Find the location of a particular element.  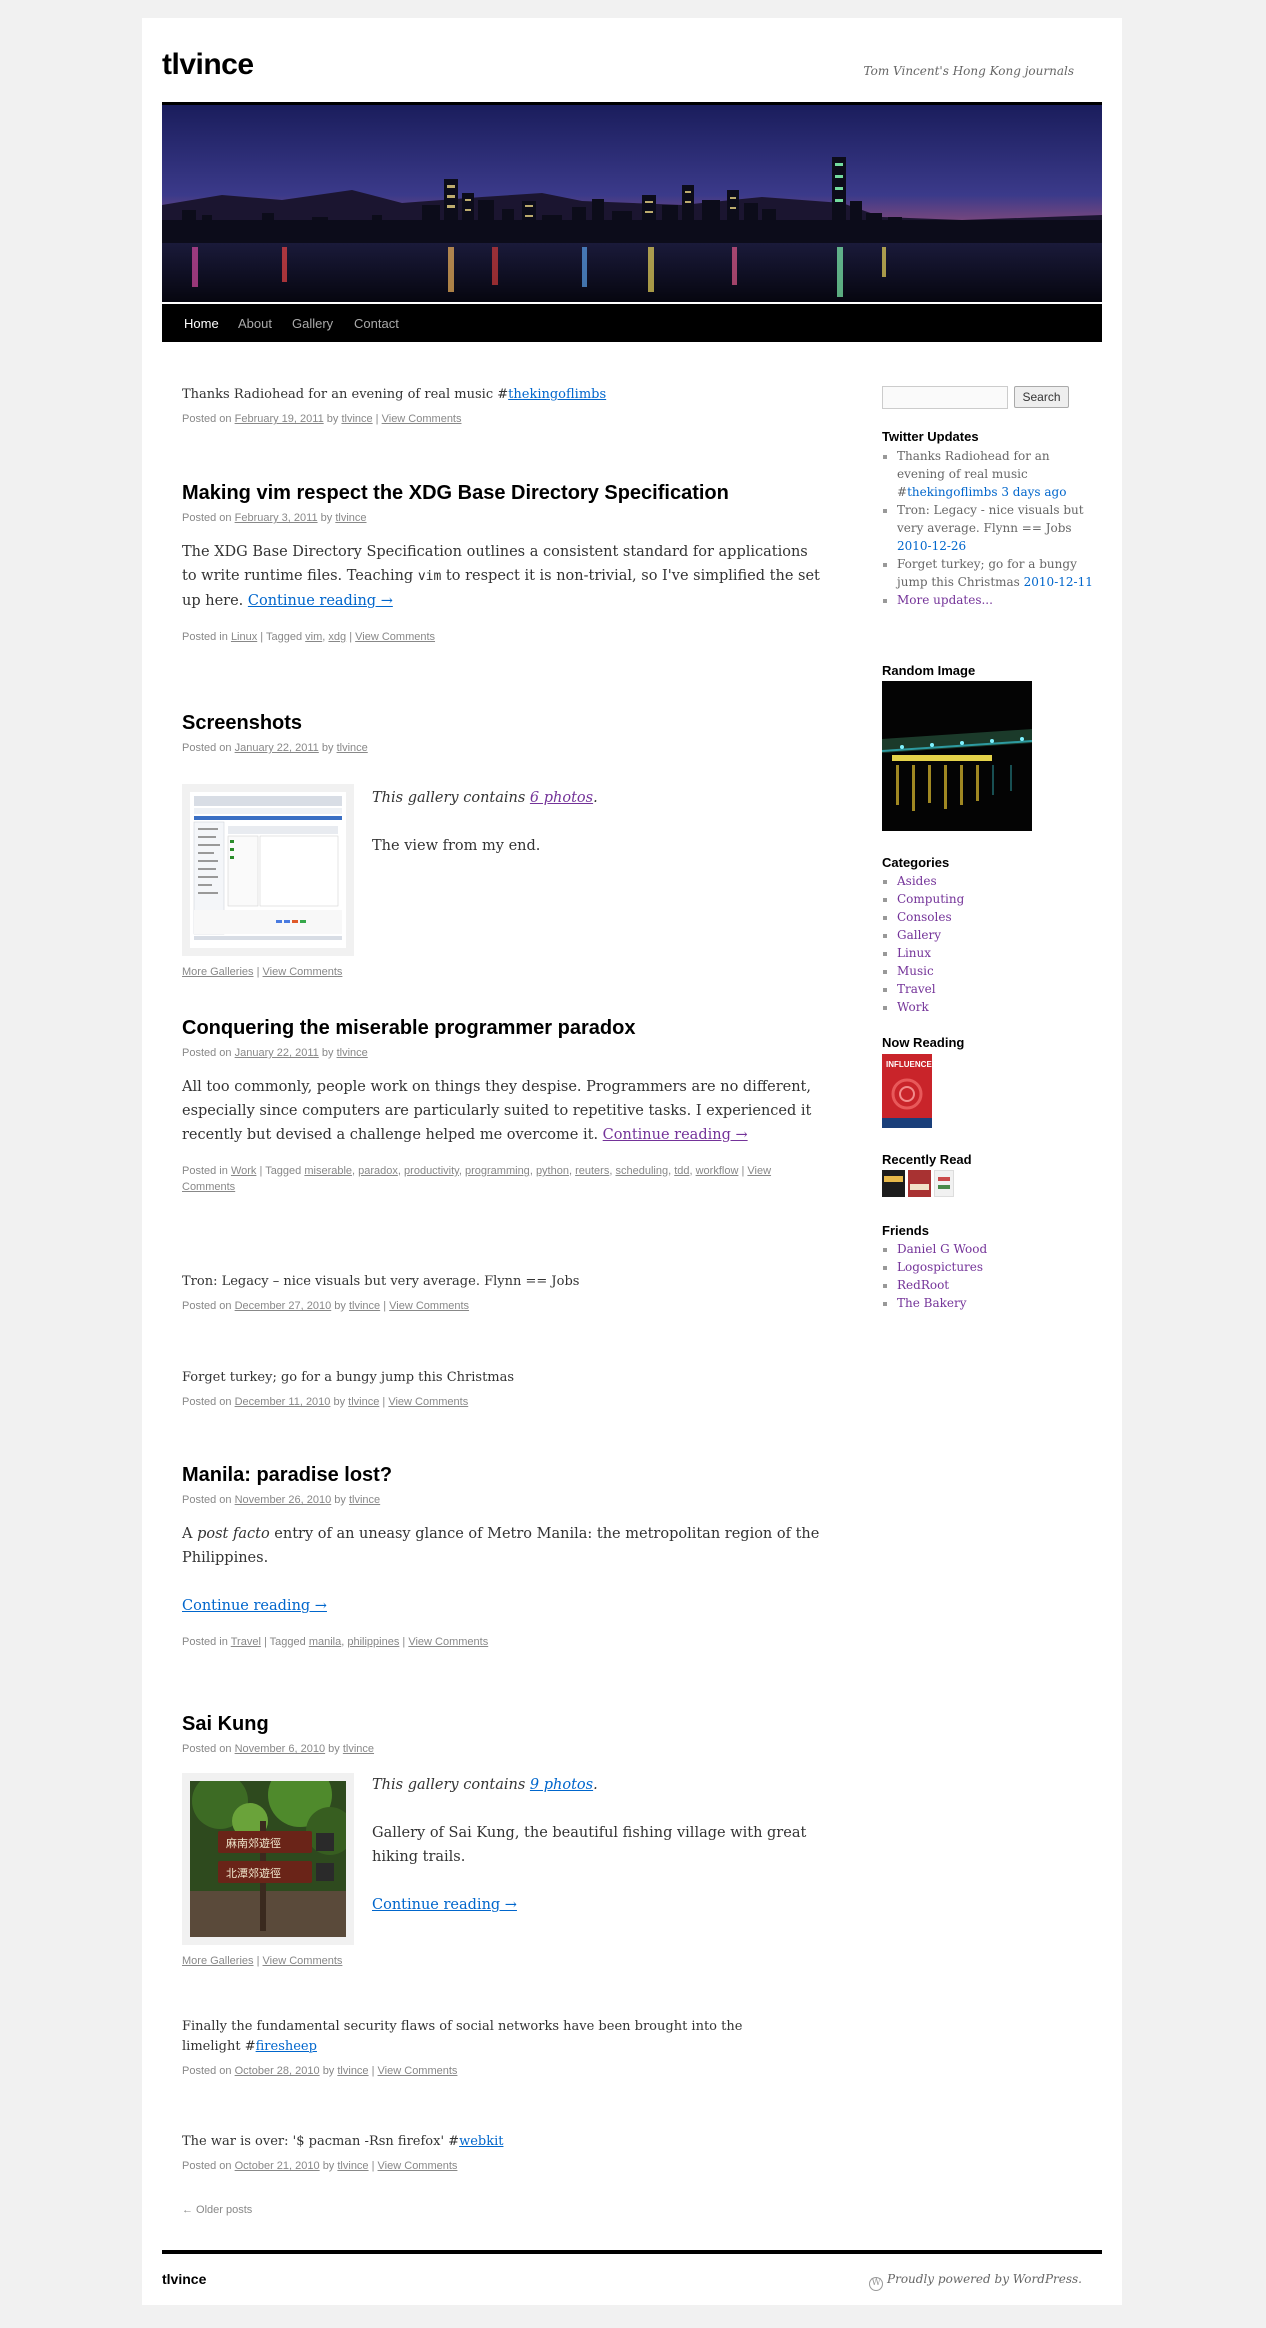

tweet-time-link: 2010-12-26 is located at coordinates (931, 546).